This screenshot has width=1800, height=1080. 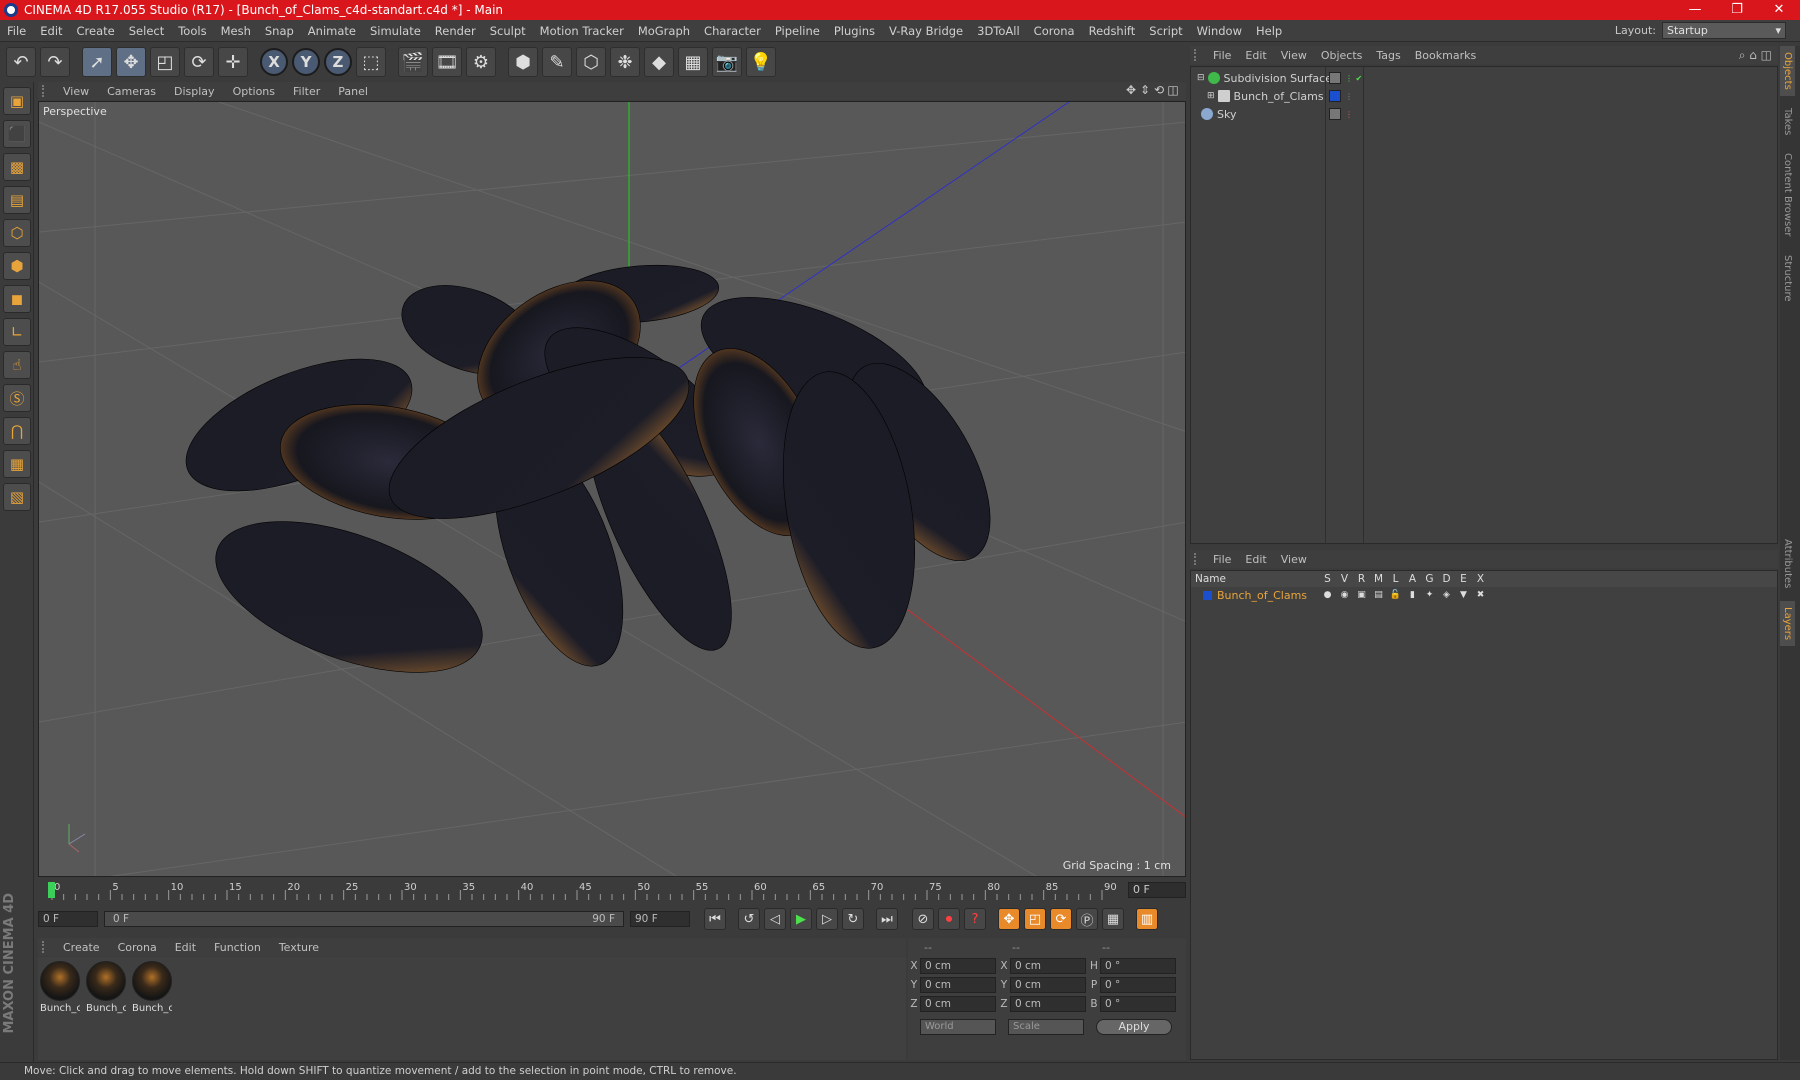 I want to click on move-tool-icon: ✥, so click(x=131, y=62).